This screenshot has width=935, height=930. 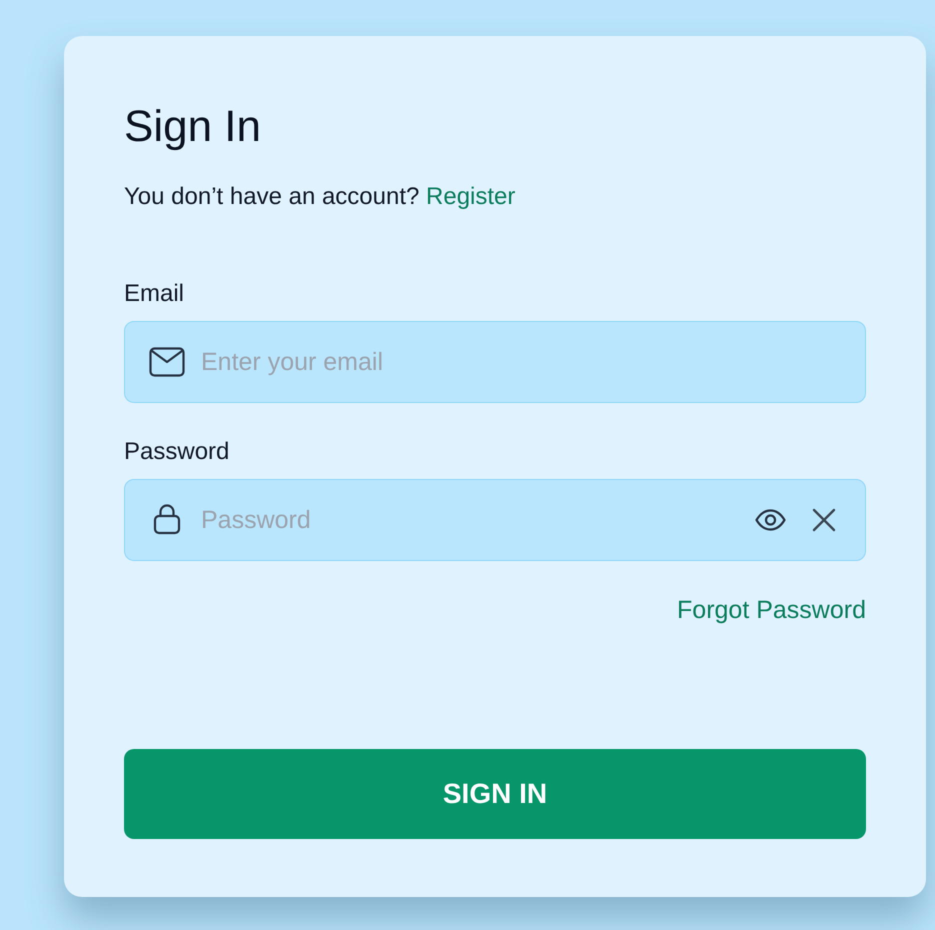 What do you see at coordinates (770, 520) in the screenshot?
I see `eye-icon` at bounding box center [770, 520].